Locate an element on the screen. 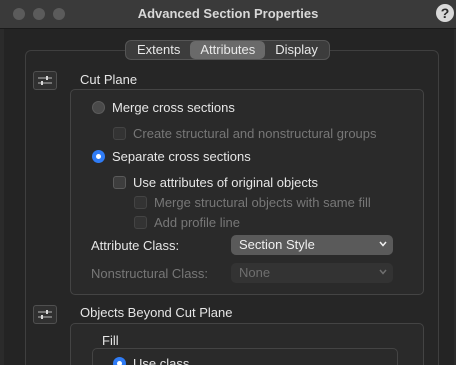 The image size is (456, 365). separate-cross-sections-radio: Separate cross sections is located at coordinates (171, 156).